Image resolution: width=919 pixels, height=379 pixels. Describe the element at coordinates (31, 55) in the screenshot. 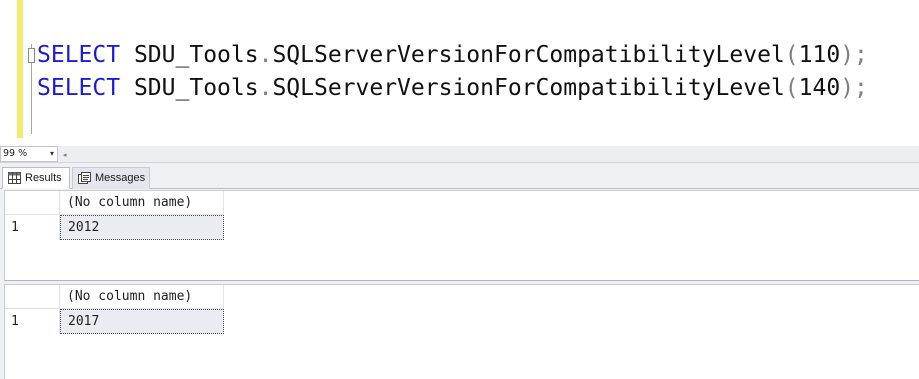

I see `outline-collapse-marker` at that location.